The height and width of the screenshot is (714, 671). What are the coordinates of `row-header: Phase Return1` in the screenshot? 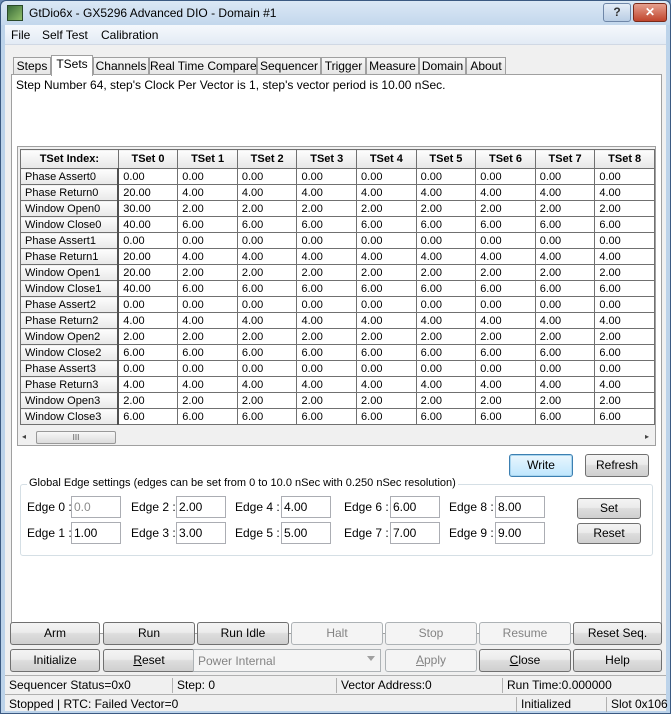 It's located at (70, 256).